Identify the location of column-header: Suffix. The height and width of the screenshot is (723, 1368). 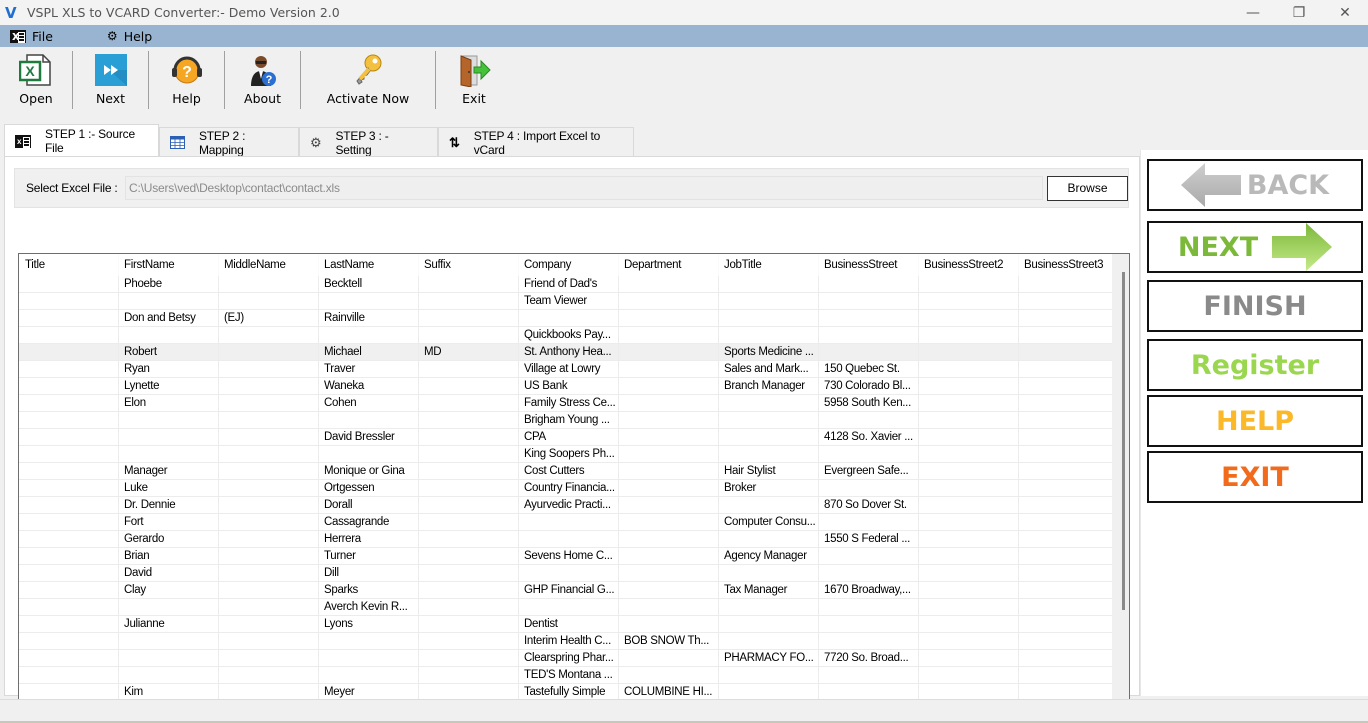
(469, 265).